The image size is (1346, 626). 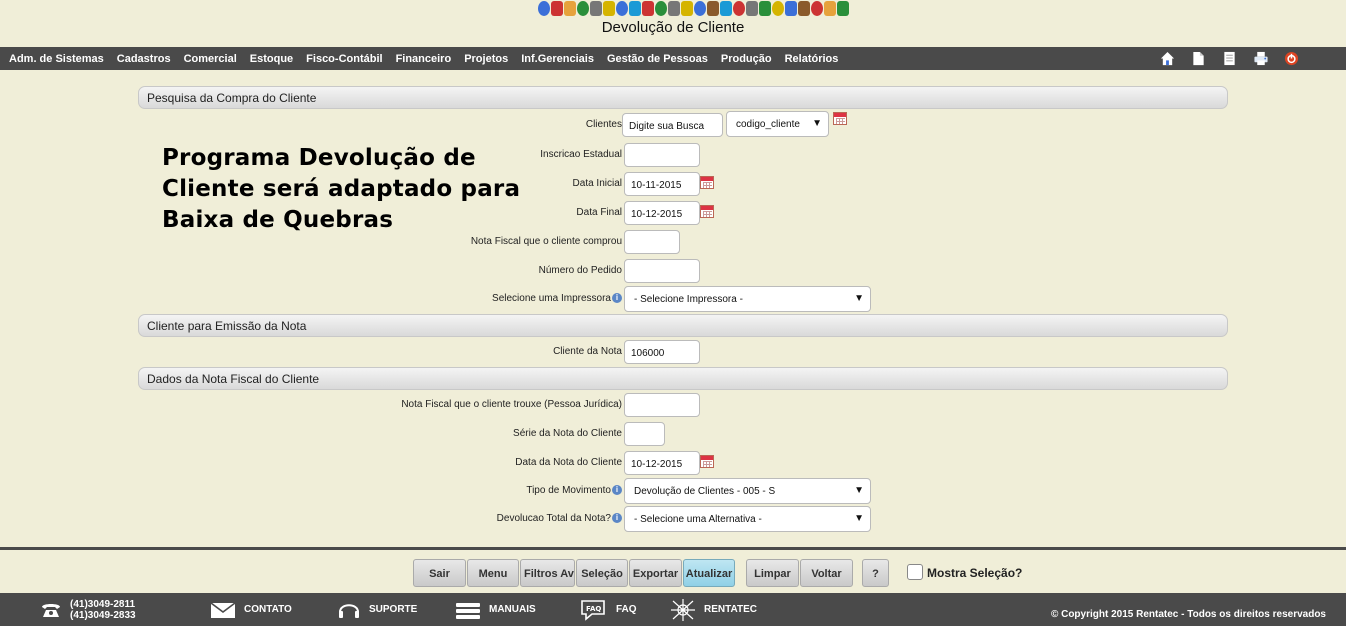 What do you see at coordinates (139, 59) in the screenshot?
I see `menu-cadastros: Cadastros` at bounding box center [139, 59].